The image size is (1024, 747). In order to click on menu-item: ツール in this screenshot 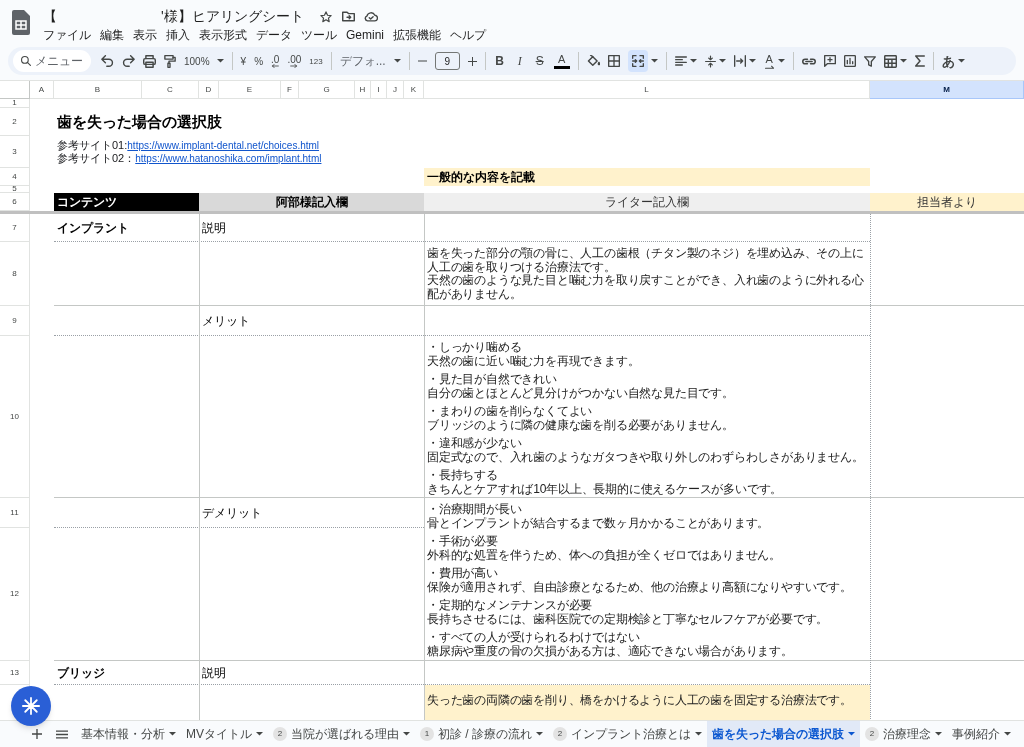, I will do `click(319, 35)`.